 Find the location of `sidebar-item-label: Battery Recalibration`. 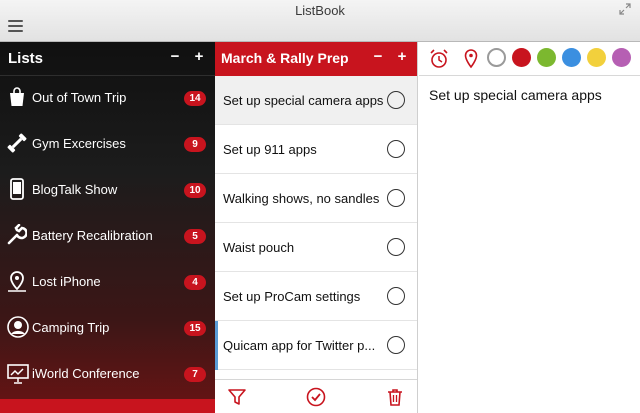

sidebar-item-label: Battery Recalibration is located at coordinates (92, 235).